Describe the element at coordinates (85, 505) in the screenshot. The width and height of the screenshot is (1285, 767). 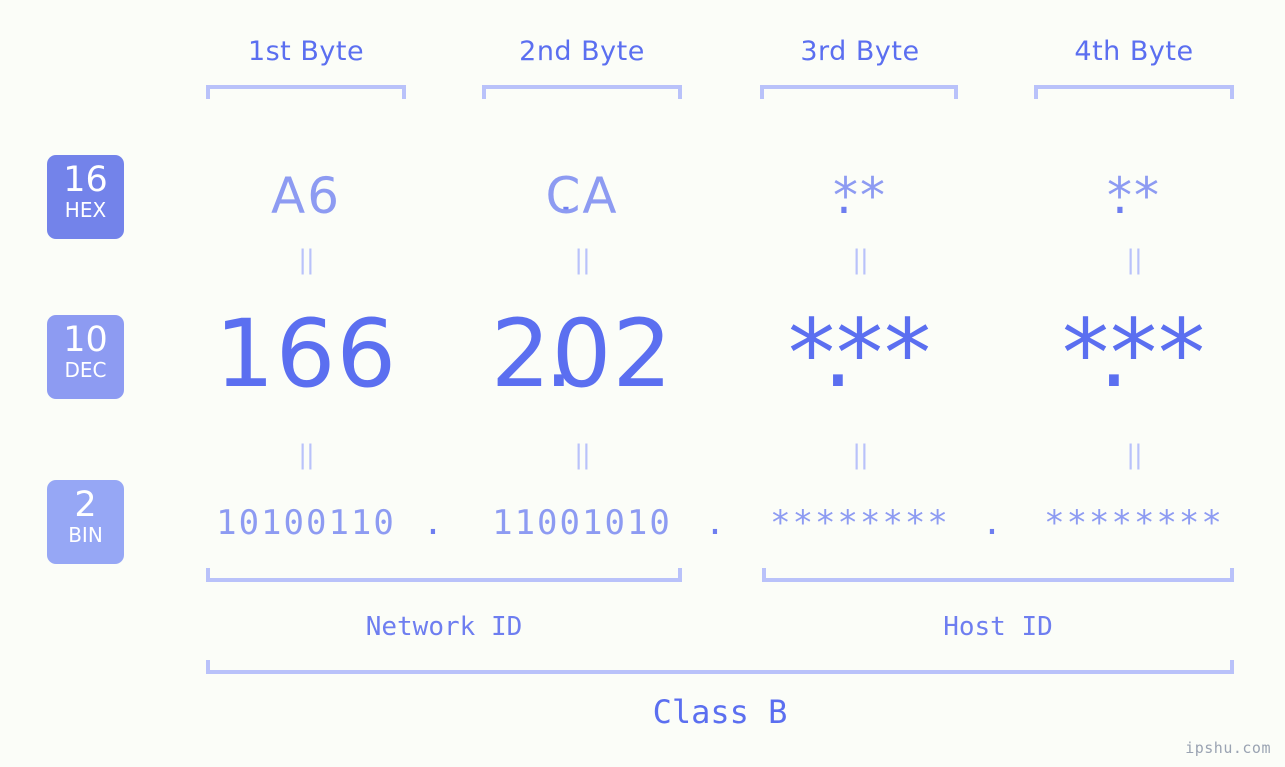
I see `base-badge-bin-number: 2` at that location.